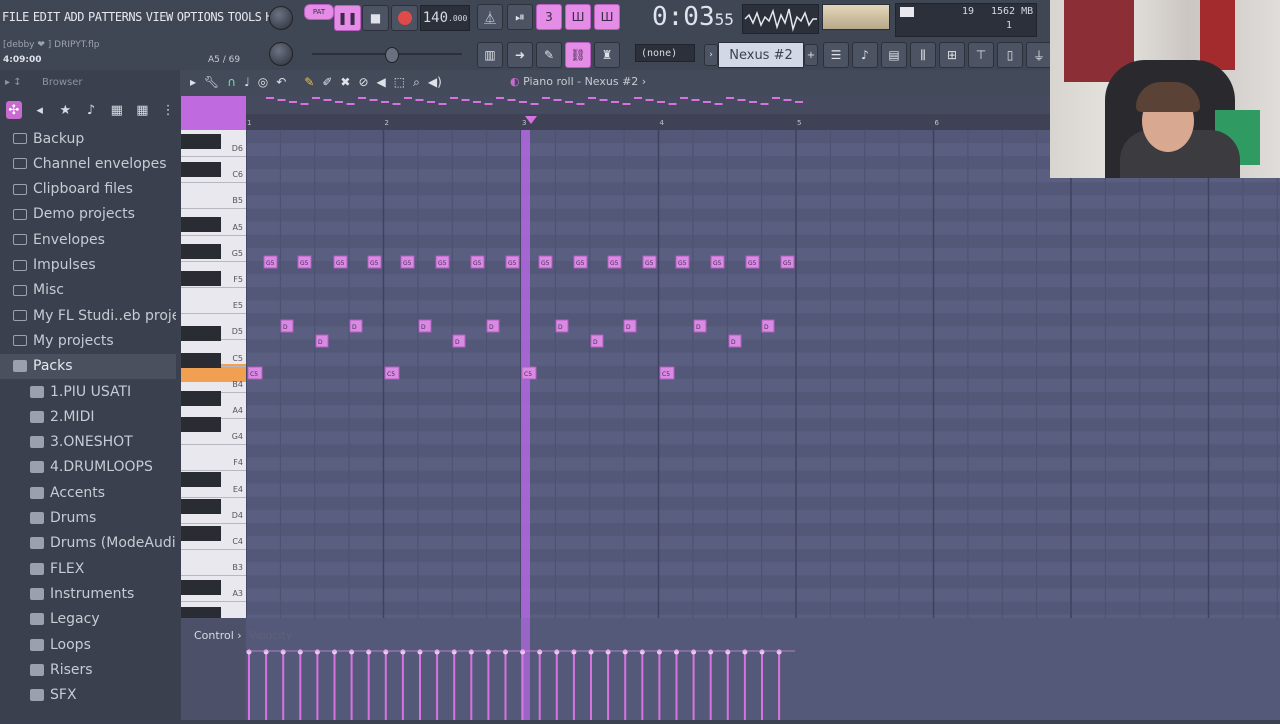 This screenshot has height=724, width=1280. I want to click on countdown-button: 3, so click(549, 17).